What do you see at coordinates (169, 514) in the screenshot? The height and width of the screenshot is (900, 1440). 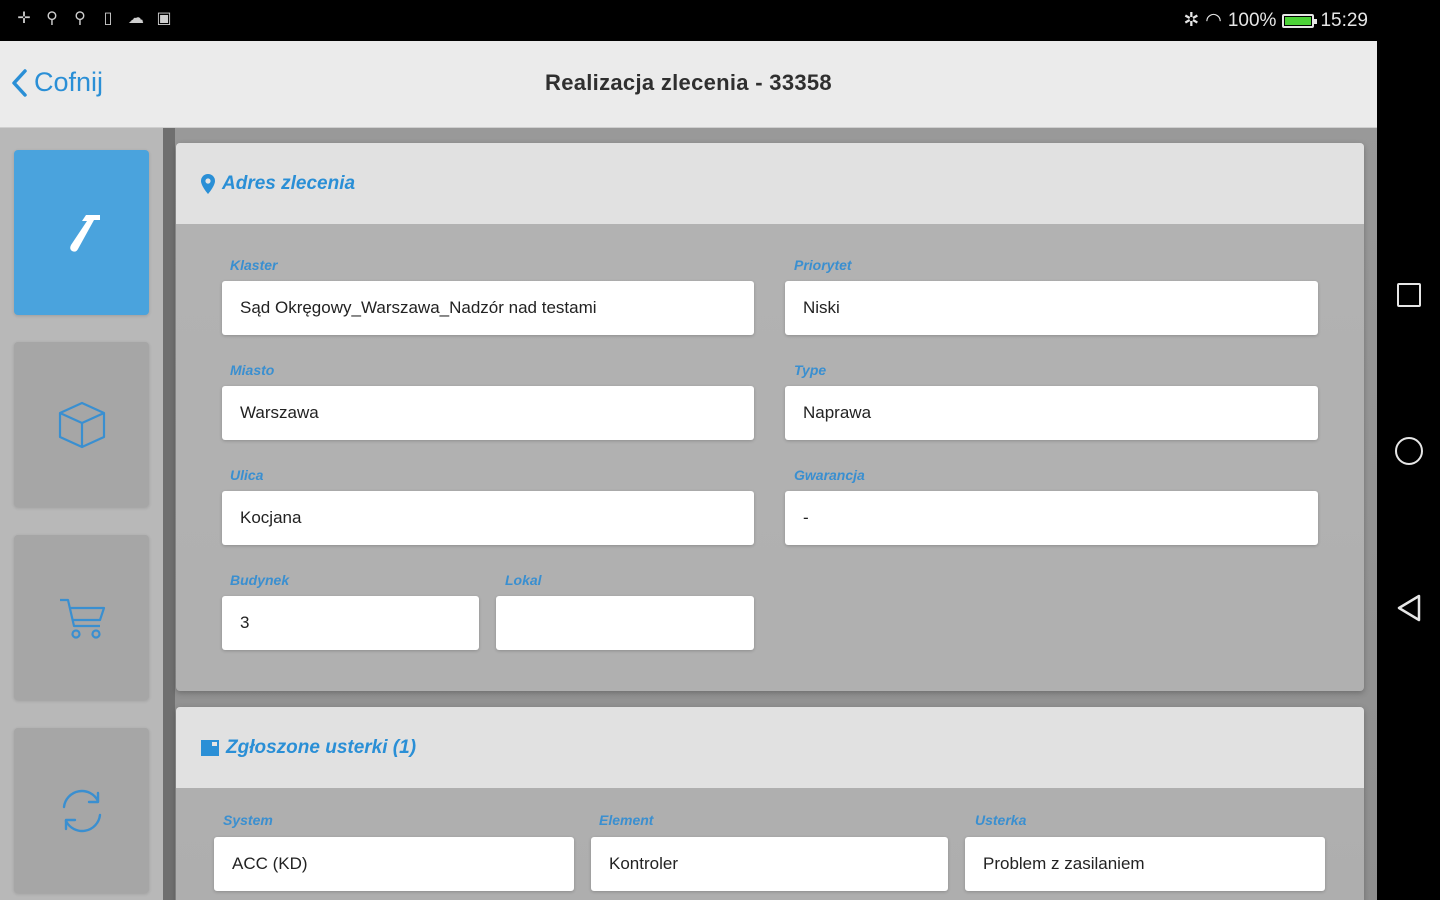 I see `sidebar-divider` at bounding box center [169, 514].